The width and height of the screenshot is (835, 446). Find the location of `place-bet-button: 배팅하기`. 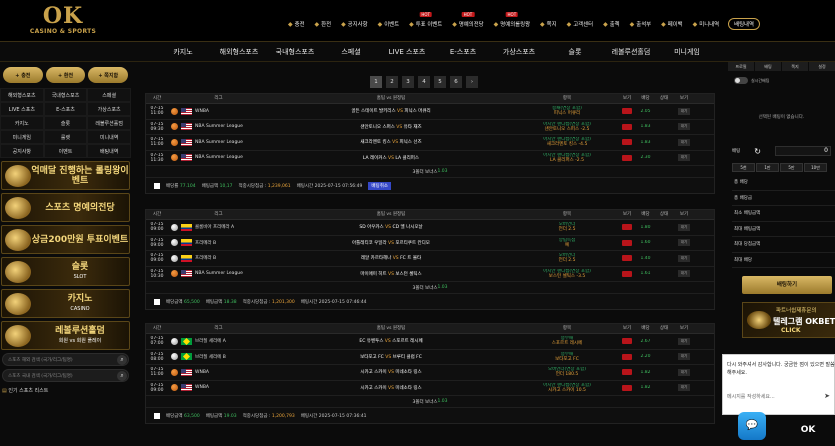

place-bet-button: 배팅하기 is located at coordinates (787, 285).